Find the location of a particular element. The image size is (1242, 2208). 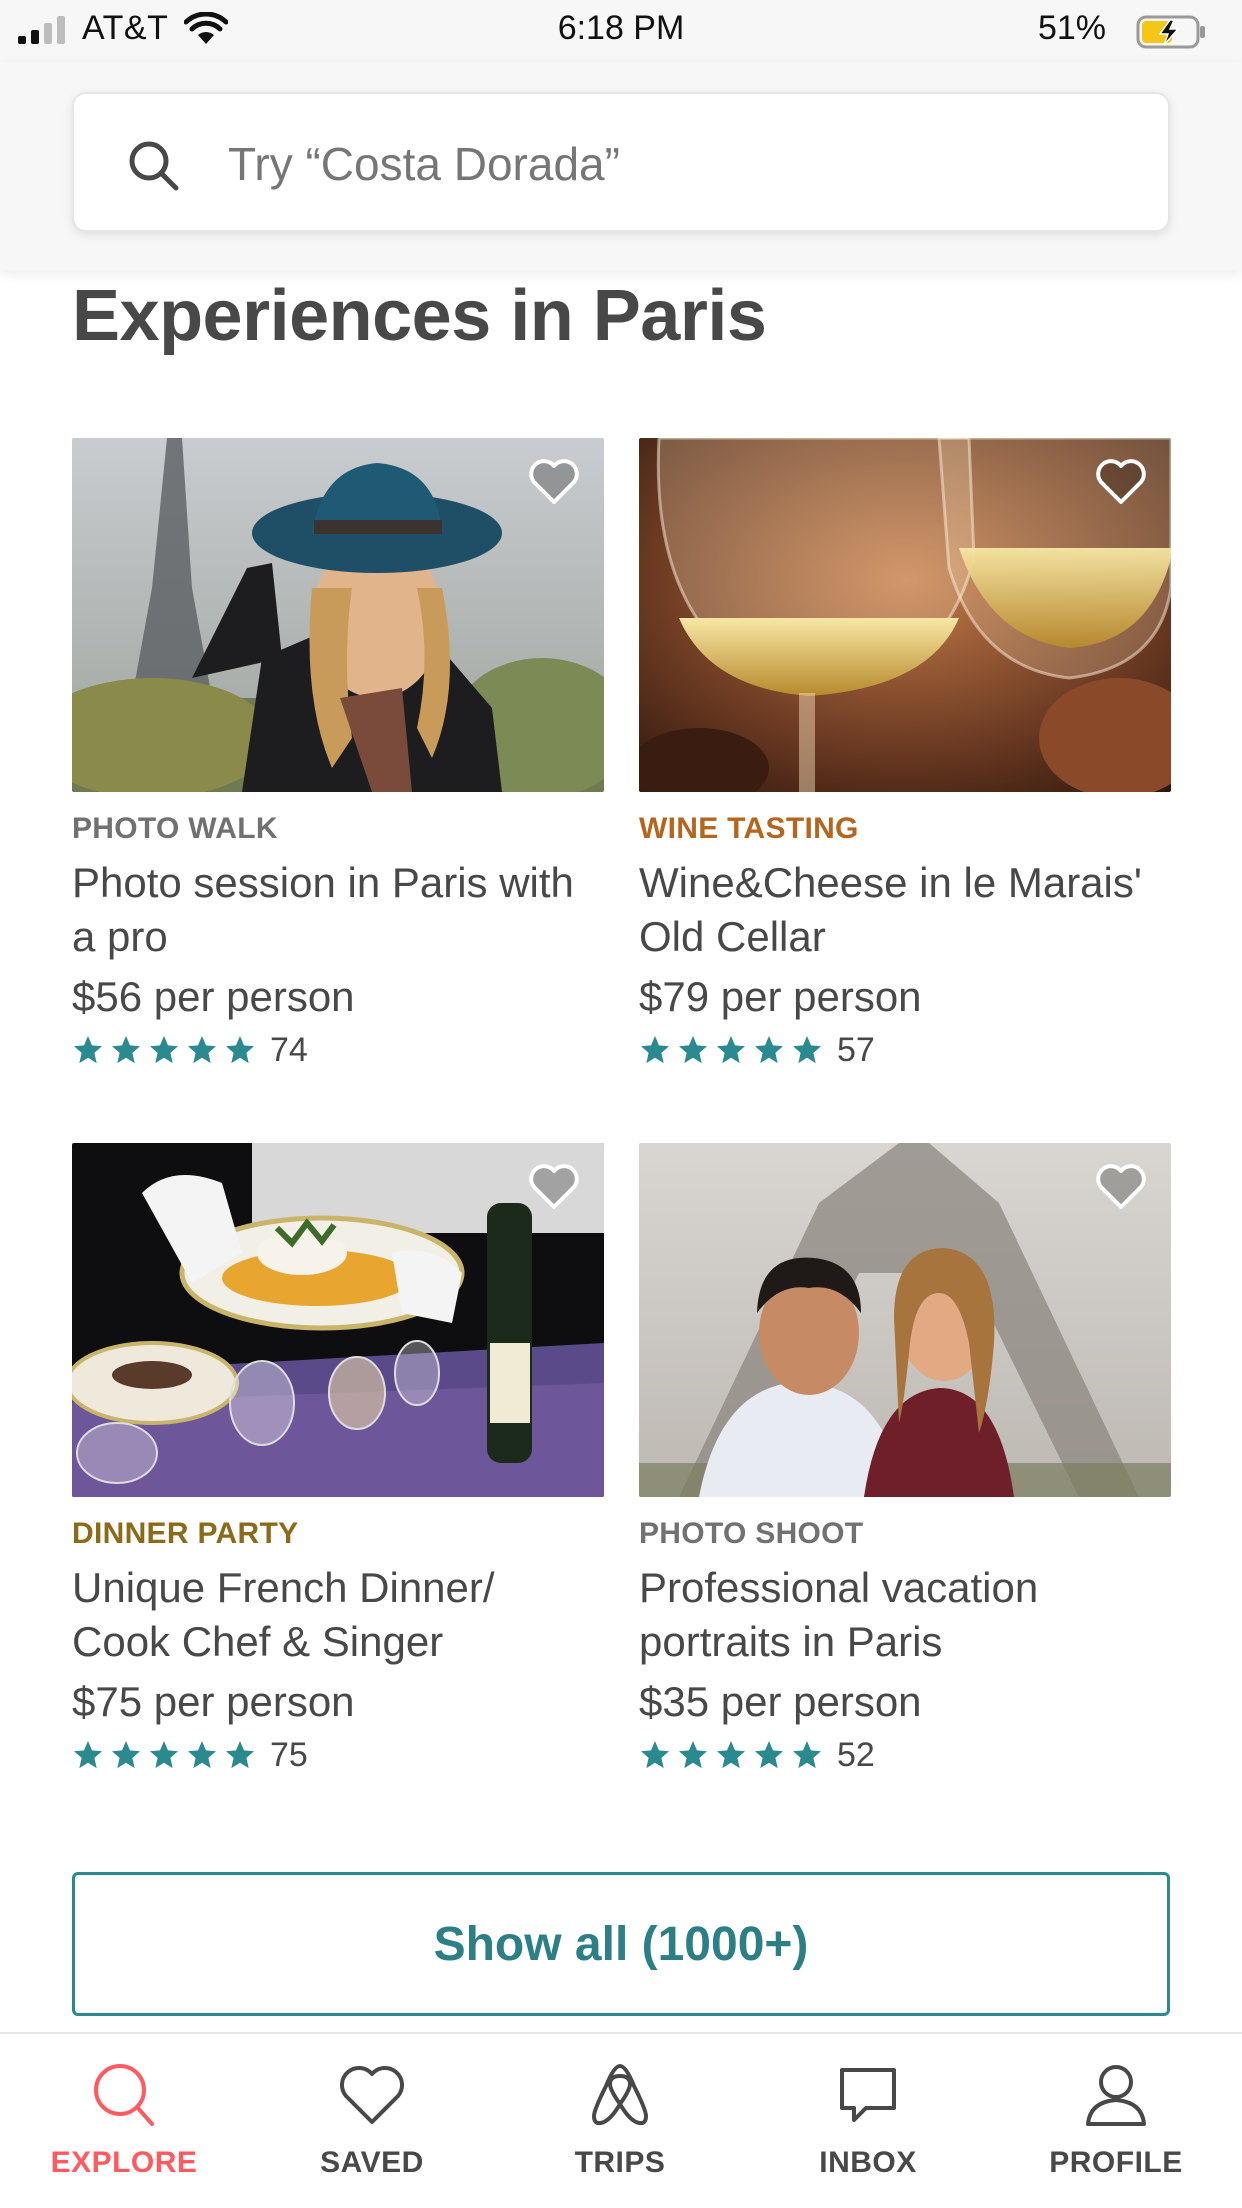

card-price: $56 per person is located at coordinates (213, 996).